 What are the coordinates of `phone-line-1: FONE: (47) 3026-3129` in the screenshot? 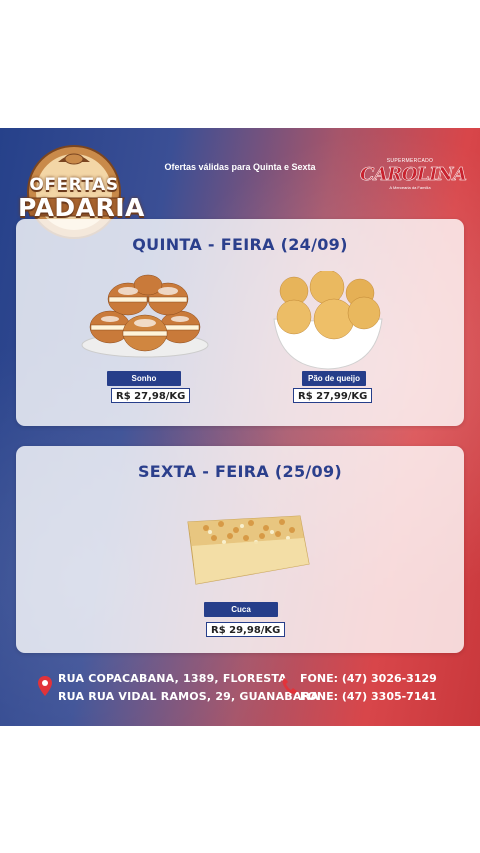 It's located at (368, 678).